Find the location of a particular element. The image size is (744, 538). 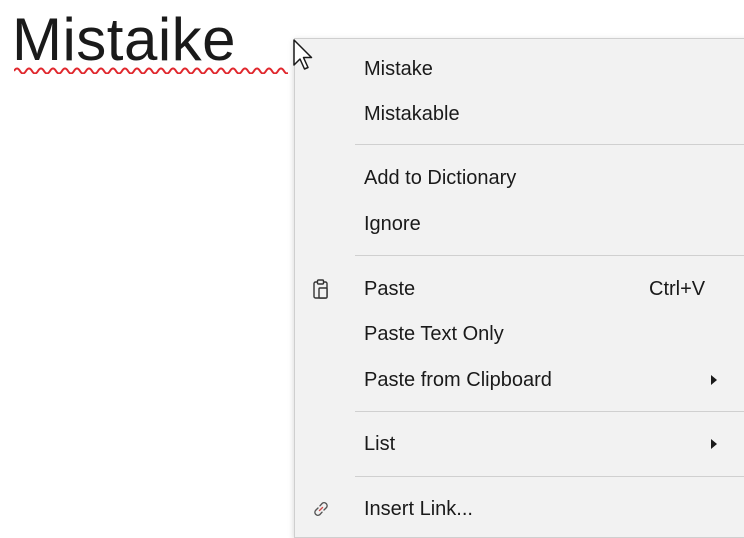

suggestion-label: Mistakable is located at coordinates (412, 114).